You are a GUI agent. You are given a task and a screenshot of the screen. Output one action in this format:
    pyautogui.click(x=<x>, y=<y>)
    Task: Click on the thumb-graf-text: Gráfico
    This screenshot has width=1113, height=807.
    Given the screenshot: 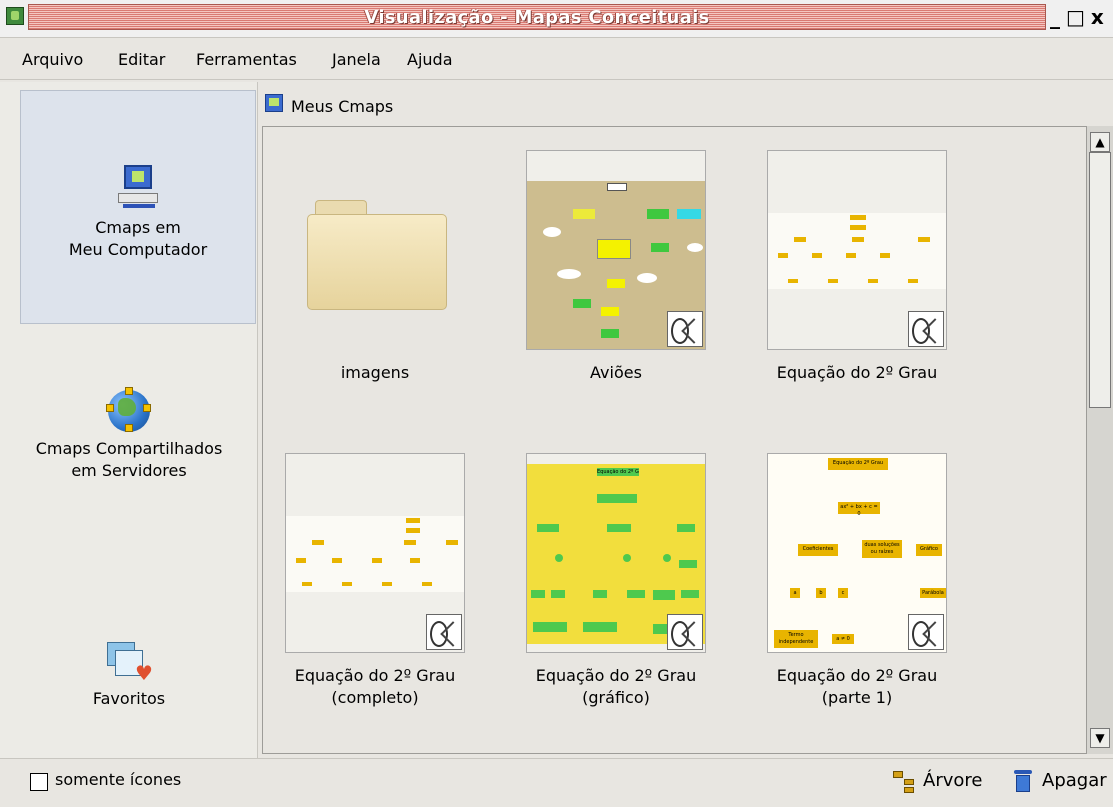 What is the action you would take?
    pyautogui.click(x=929, y=550)
    